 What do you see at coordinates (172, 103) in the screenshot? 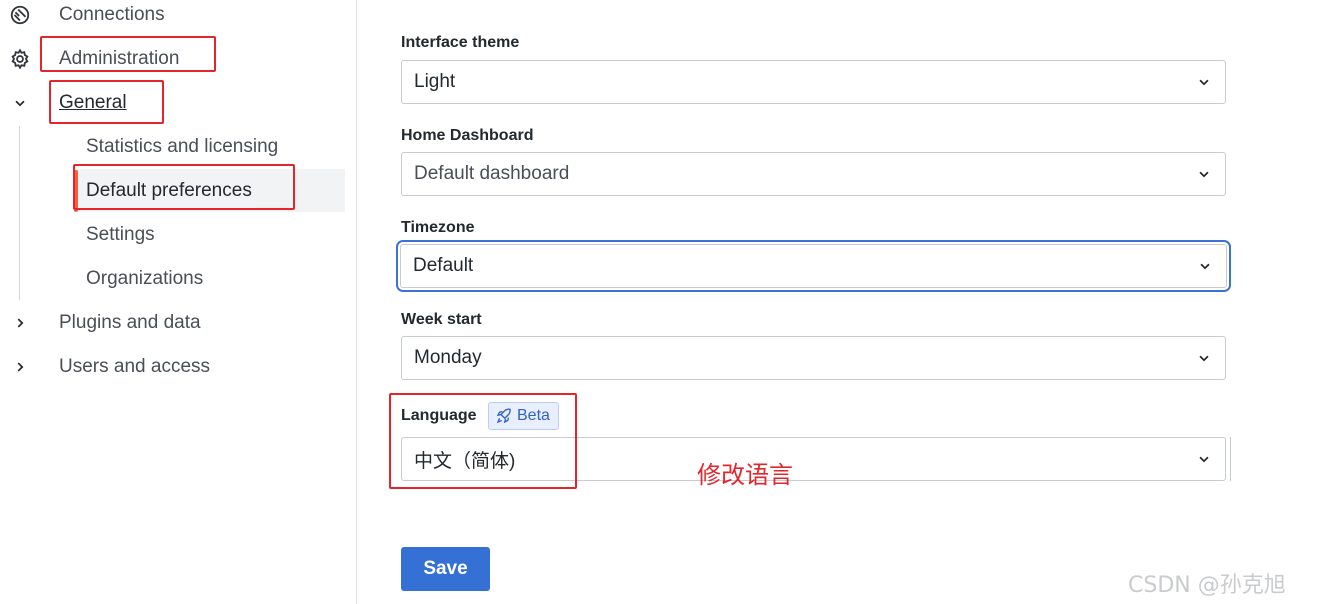
I see `nav-item-general: General` at bounding box center [172, 103].